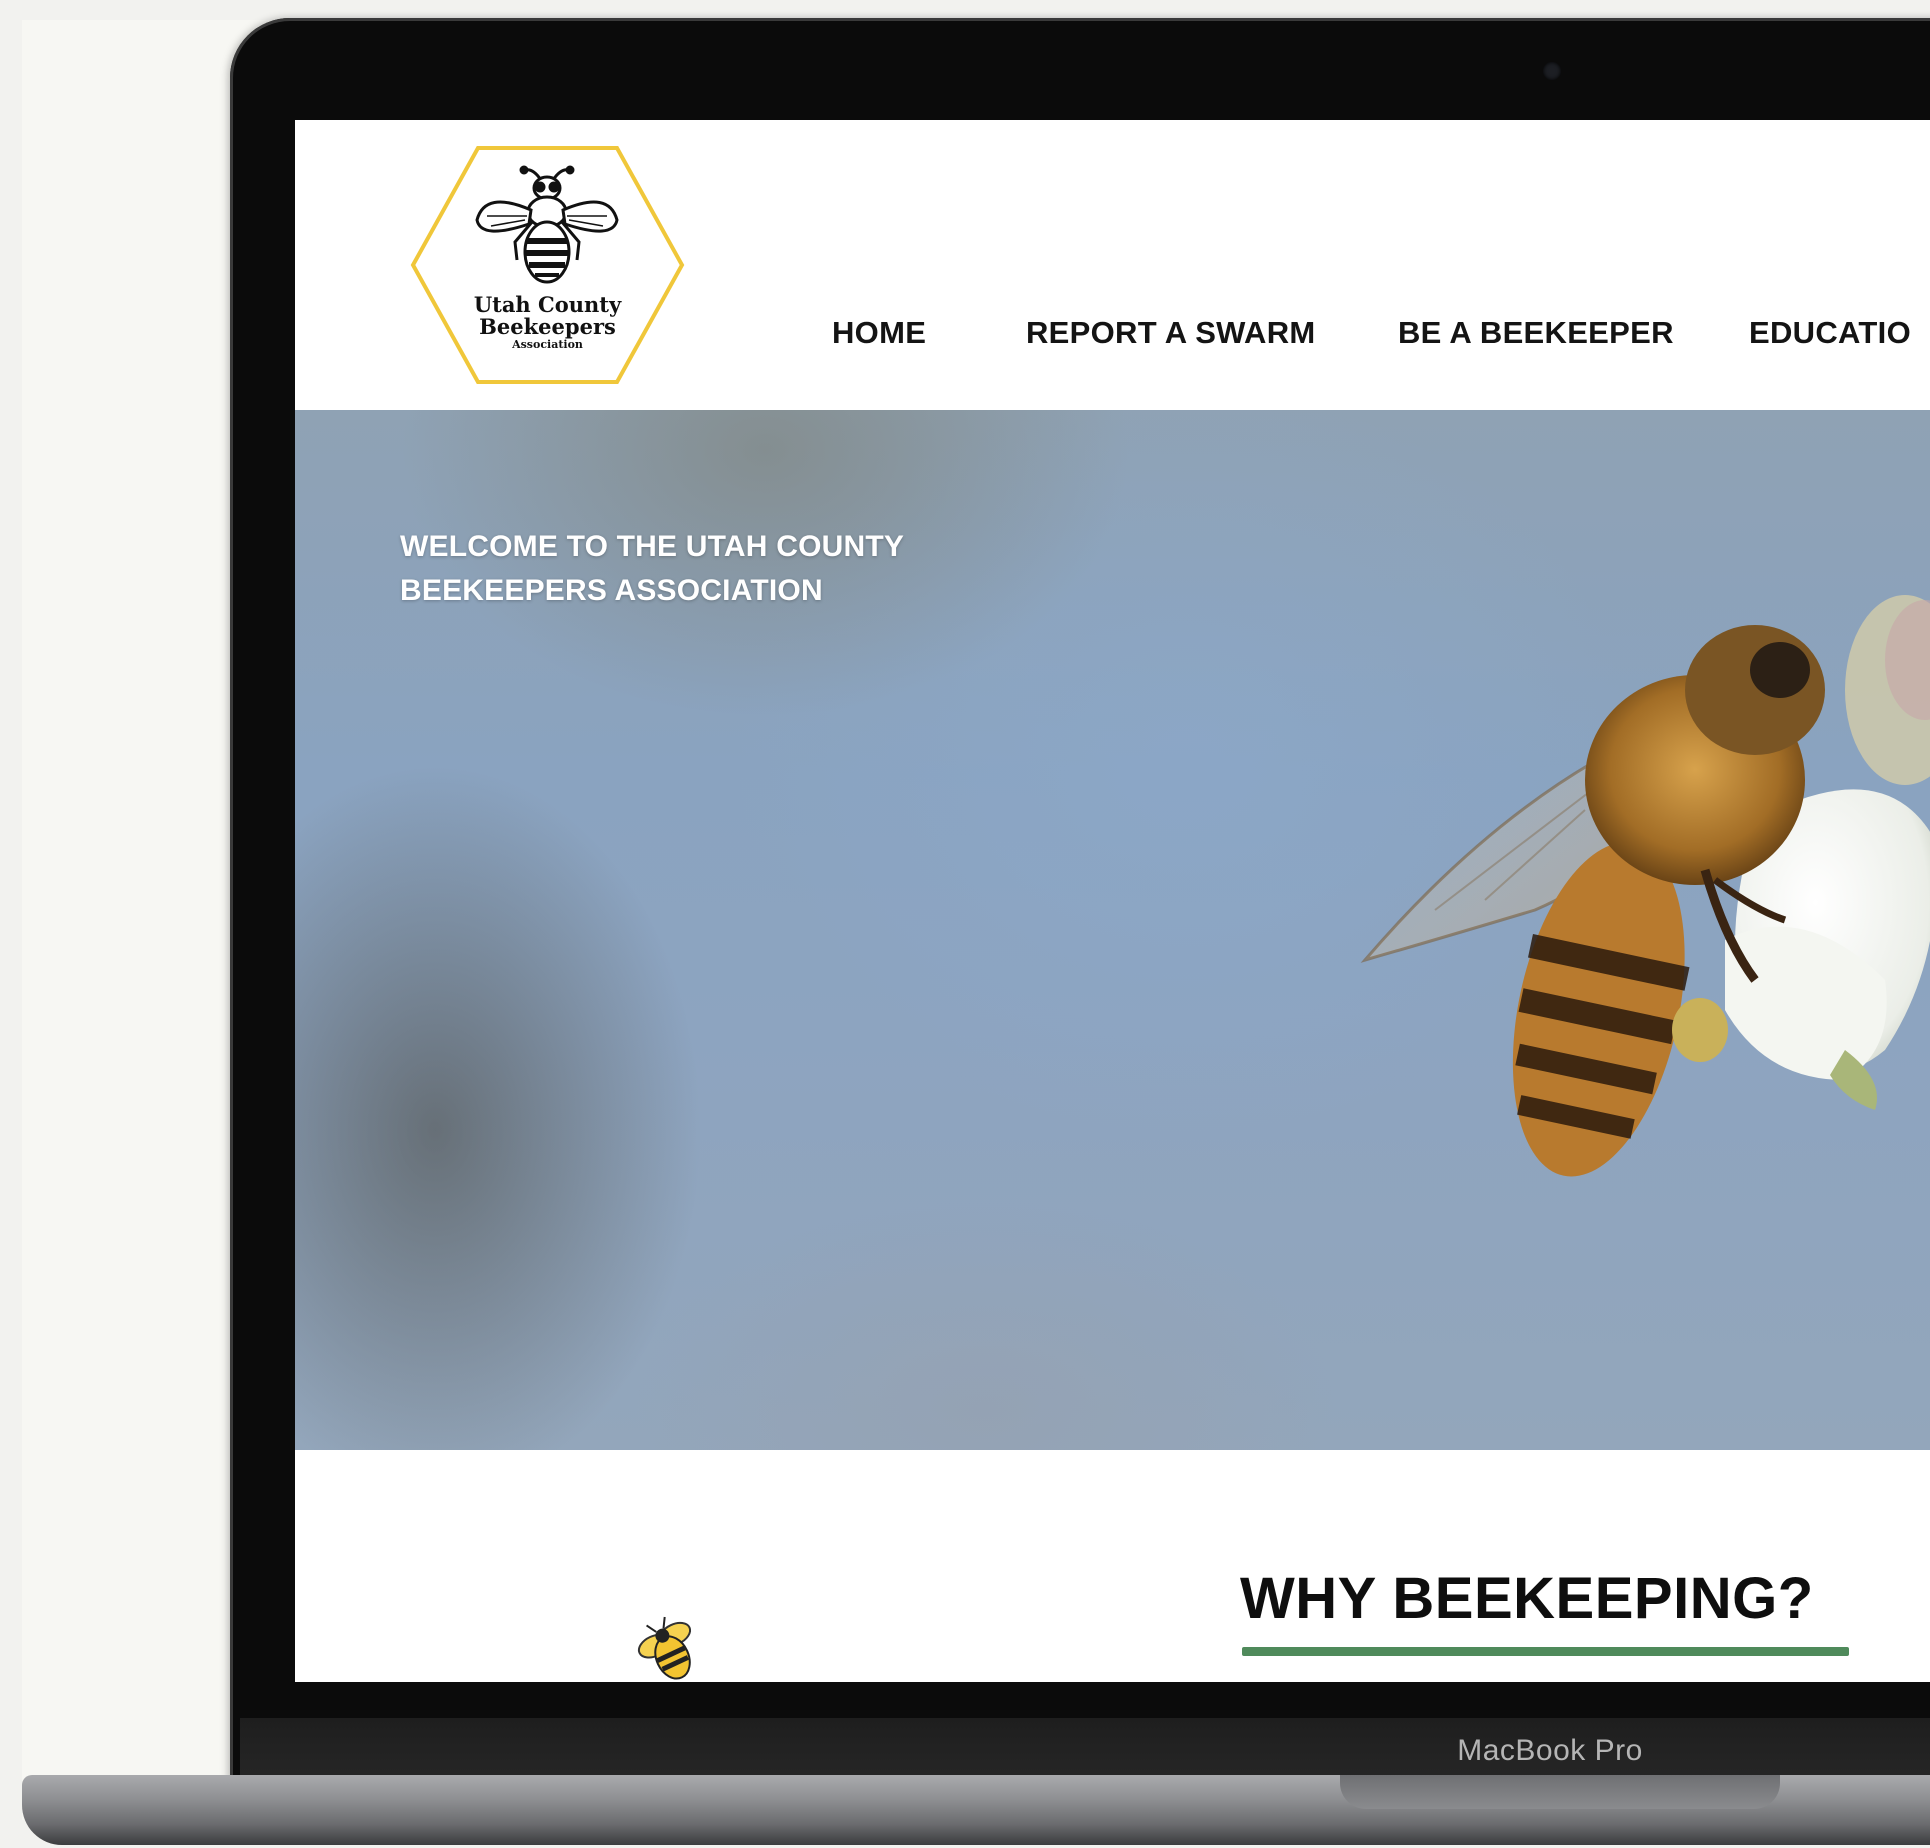 This screenshot has width=1930, height=1848. Describe the element at coordinates (1552, 71) in the screenshot. I see `camera-icon` at that location.